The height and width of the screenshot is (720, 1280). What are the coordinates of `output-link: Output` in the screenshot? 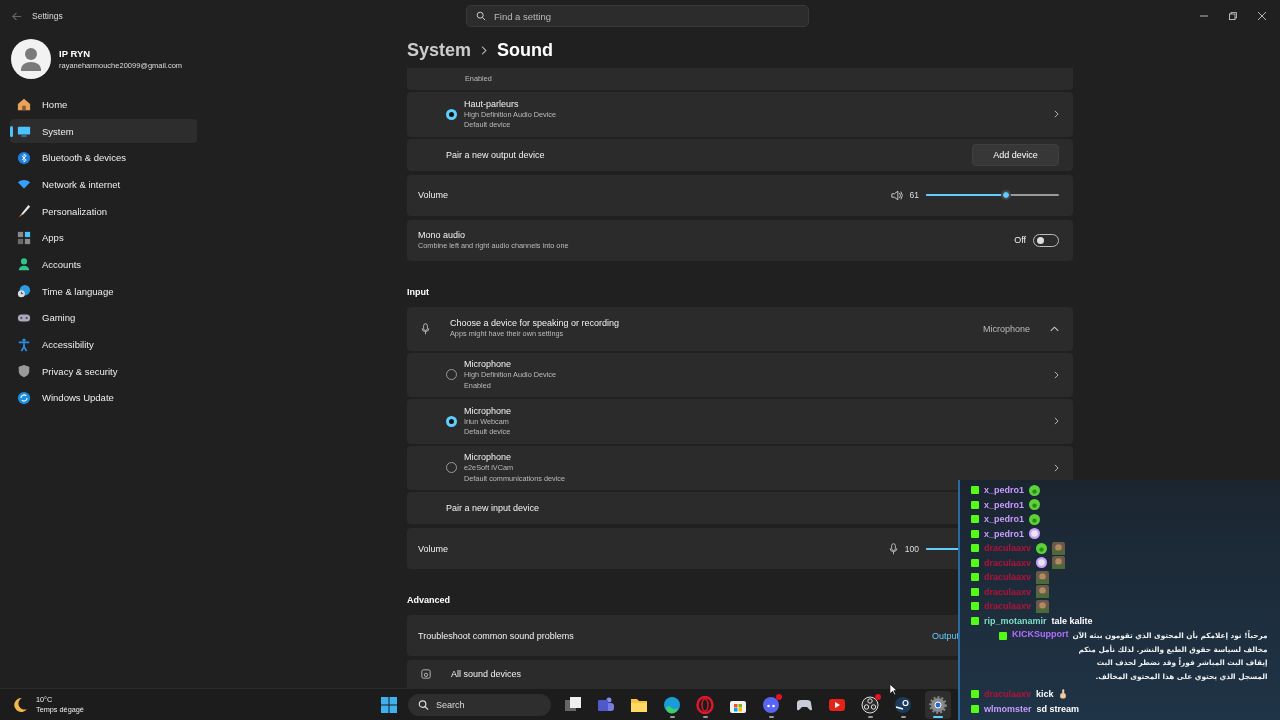 It's located at (945, 635).